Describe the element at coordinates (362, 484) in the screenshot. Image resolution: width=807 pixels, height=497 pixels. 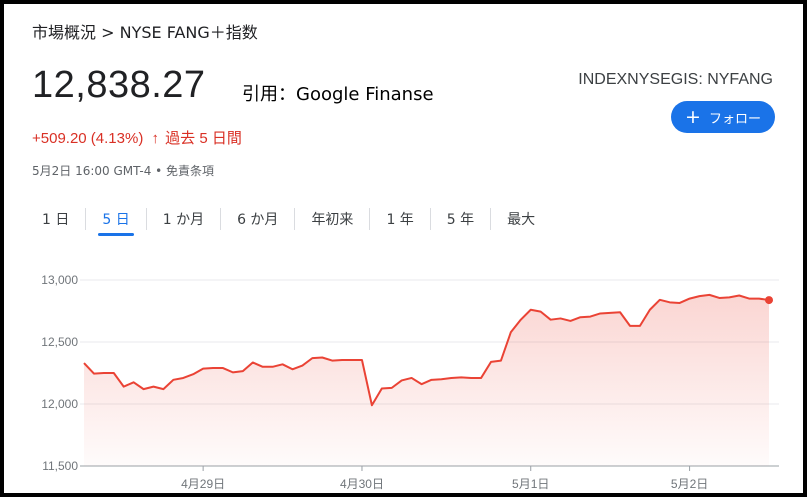
I see `x-tick-label: 4月30日` at that location.